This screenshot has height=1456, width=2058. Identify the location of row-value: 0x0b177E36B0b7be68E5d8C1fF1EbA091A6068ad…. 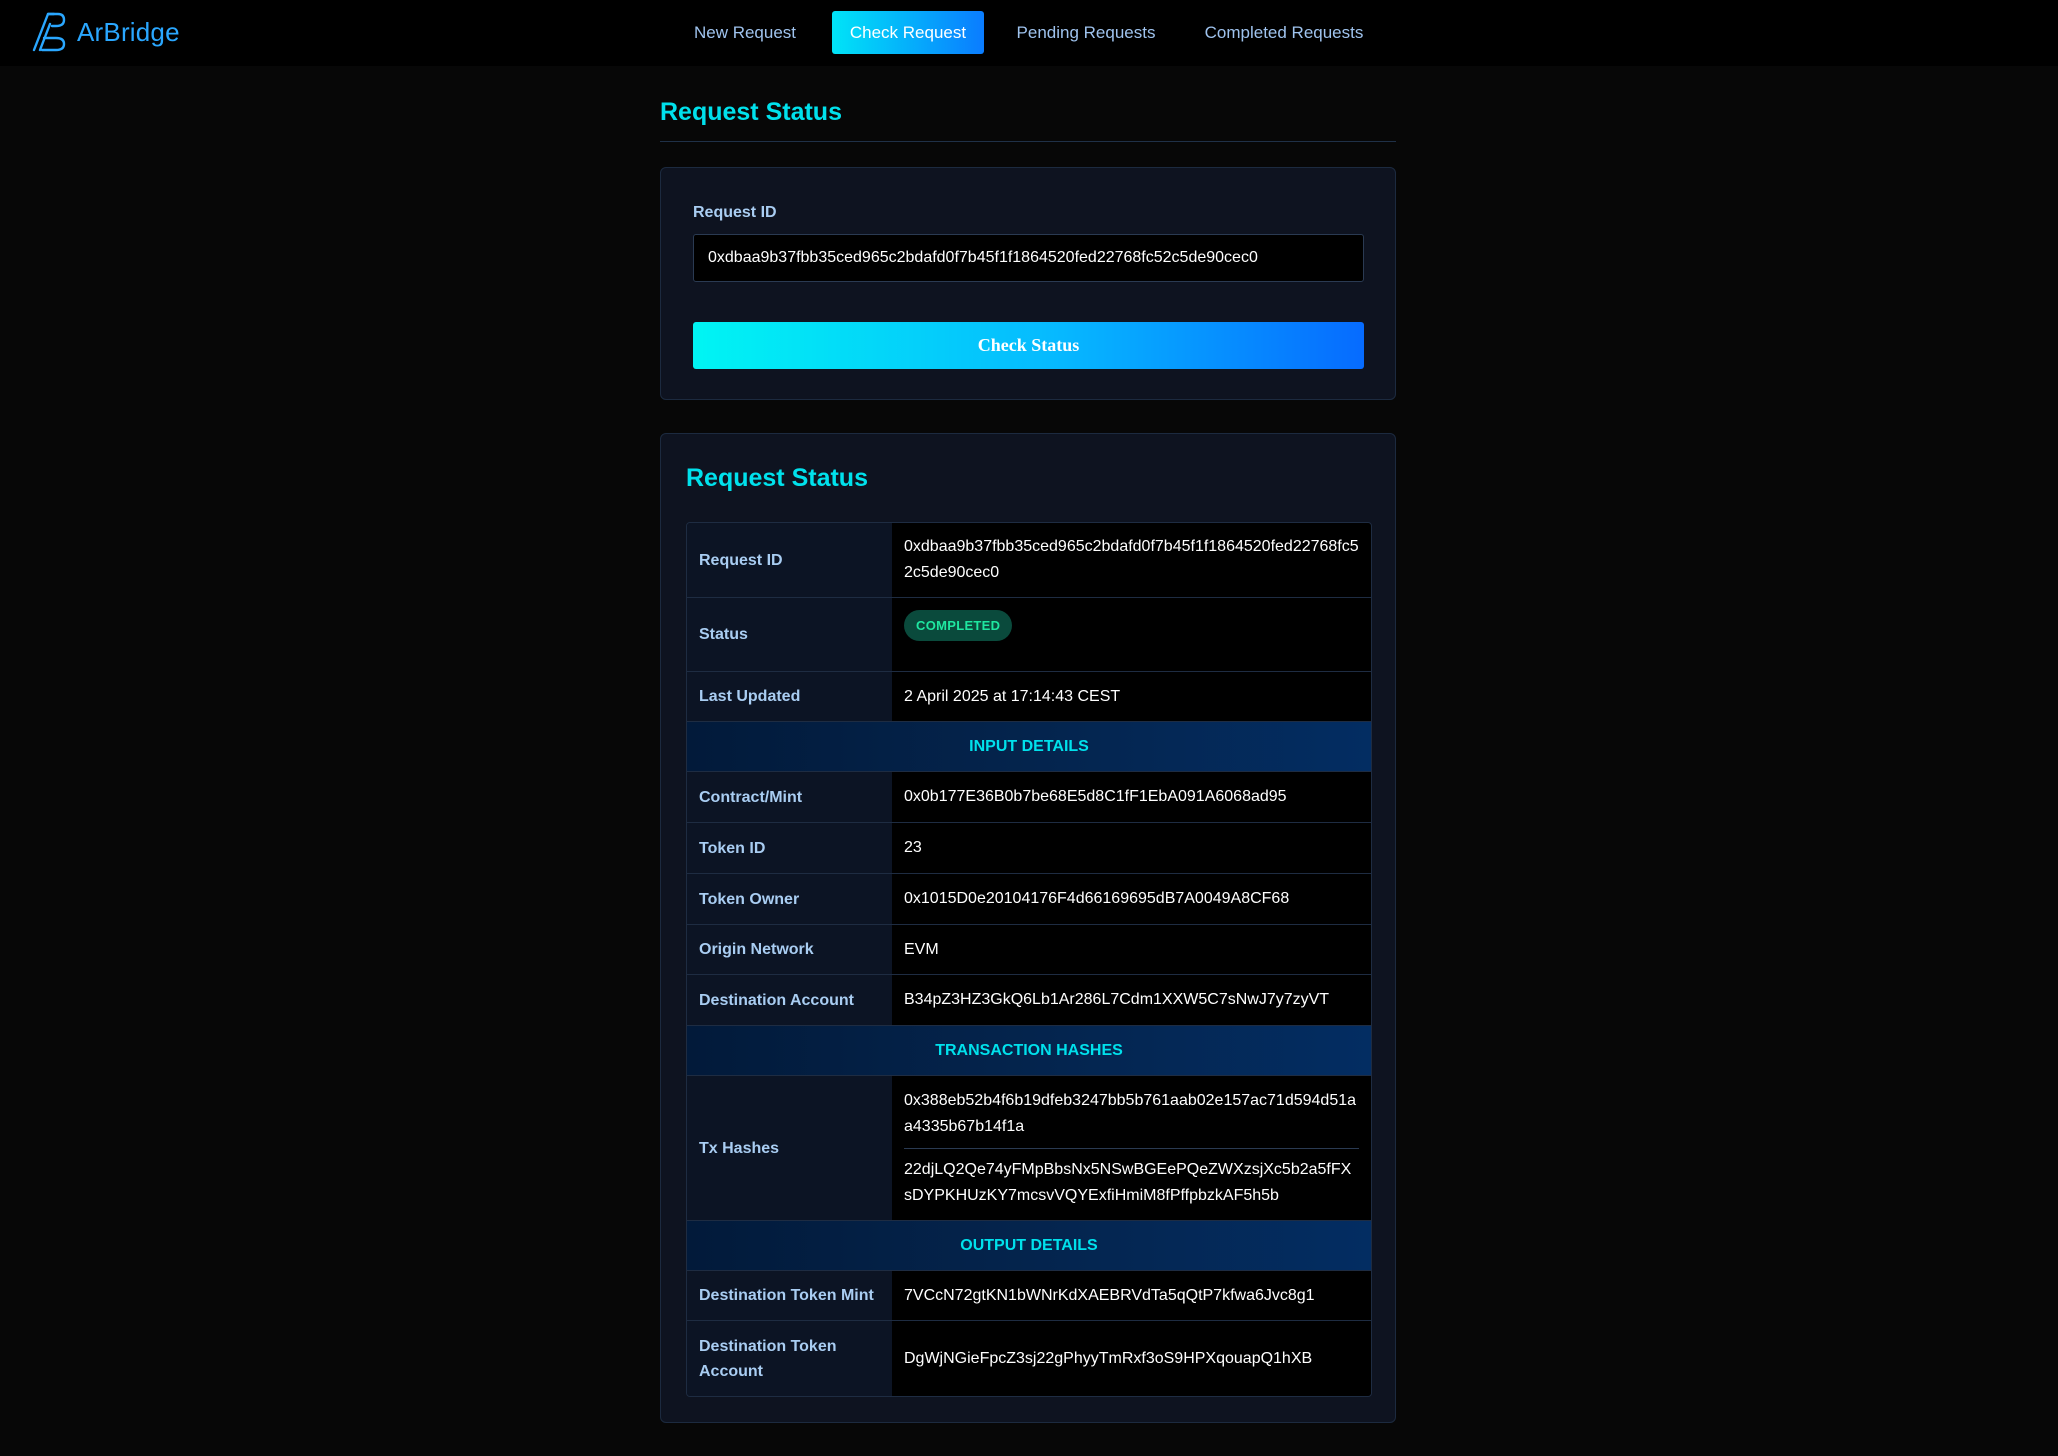
(1131, 797).